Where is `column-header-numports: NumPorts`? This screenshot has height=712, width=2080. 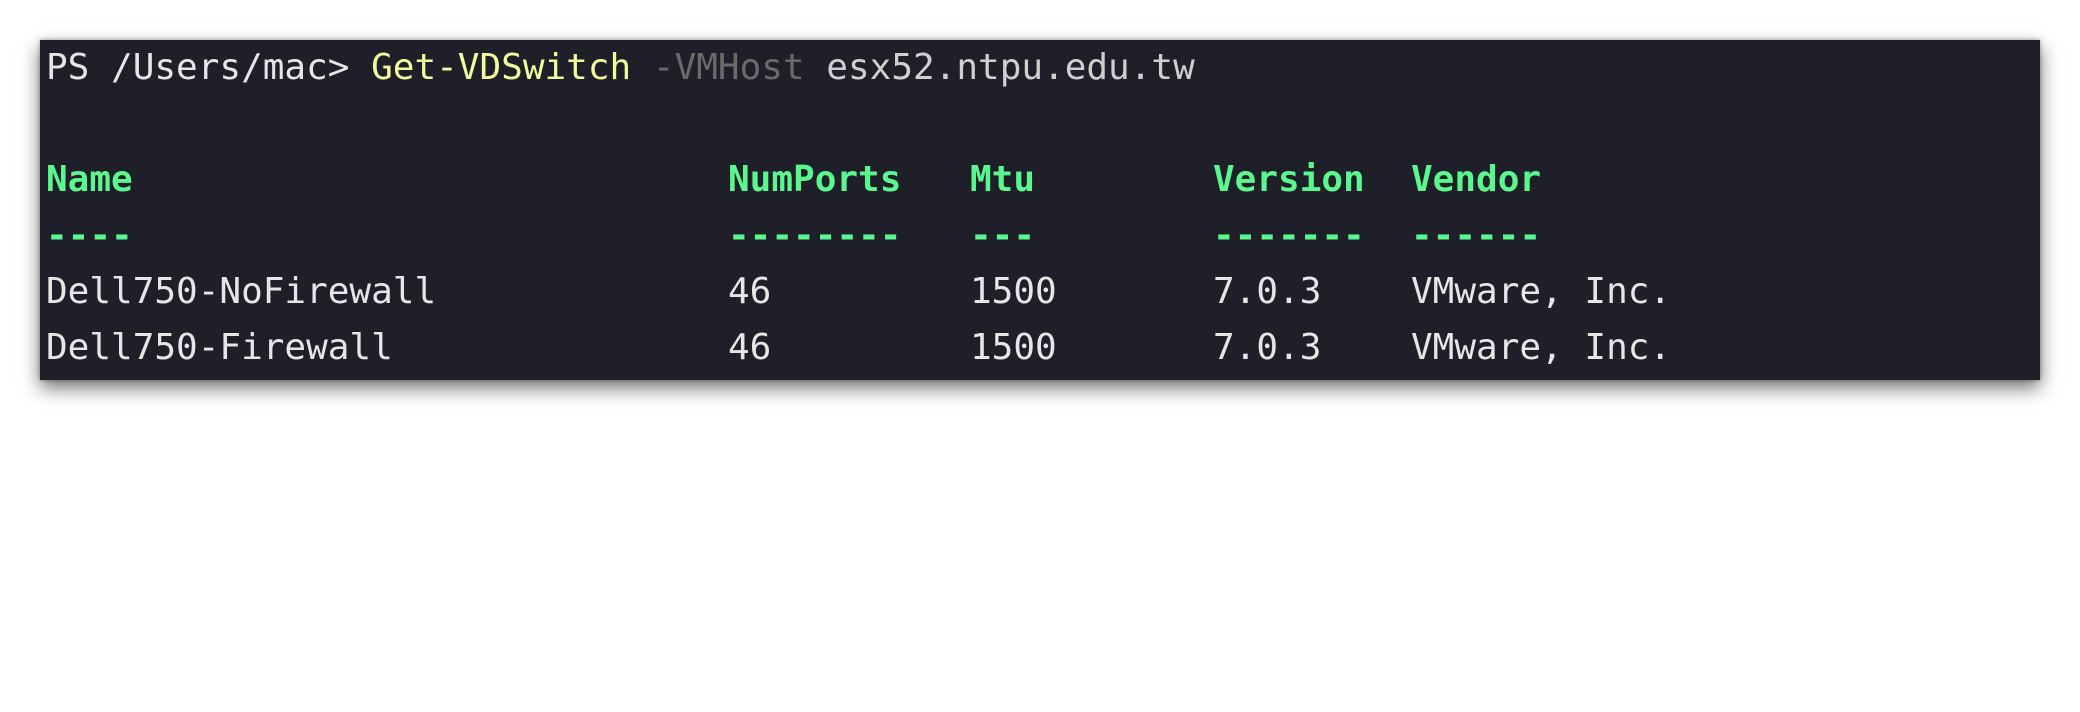 column-header-numports: NumPorts is located at coordinates (815, 179).